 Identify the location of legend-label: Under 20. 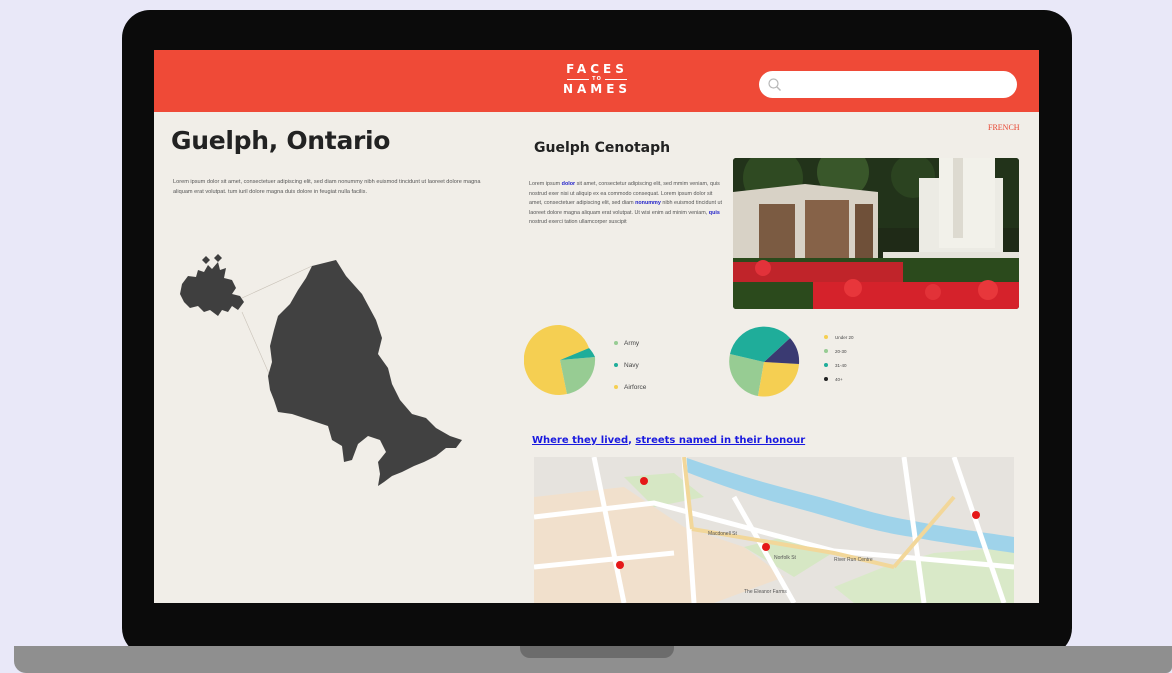
(844, 337).